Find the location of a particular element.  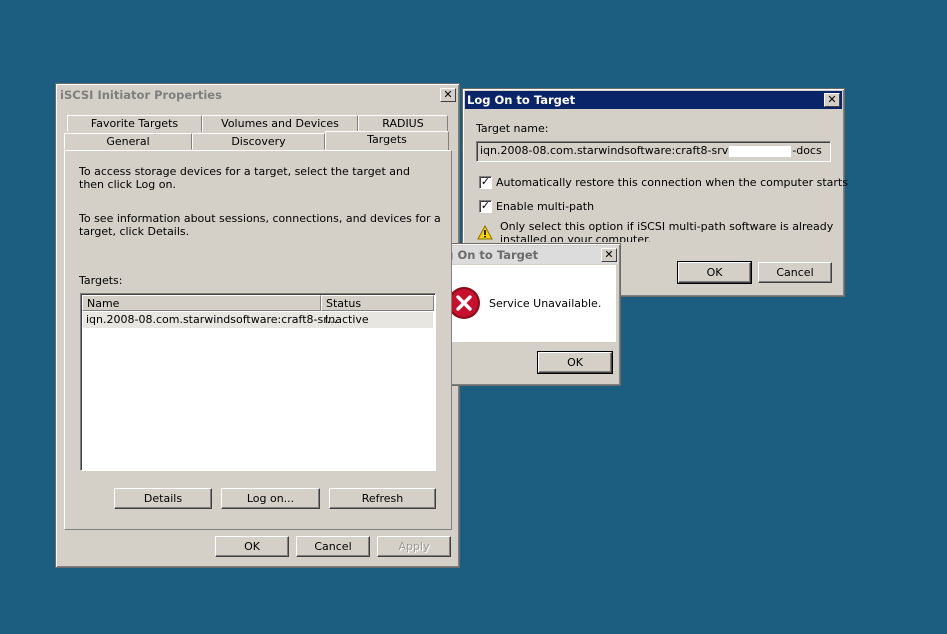

error-message: Service Unavailable. is located at coordinates (545, 303).